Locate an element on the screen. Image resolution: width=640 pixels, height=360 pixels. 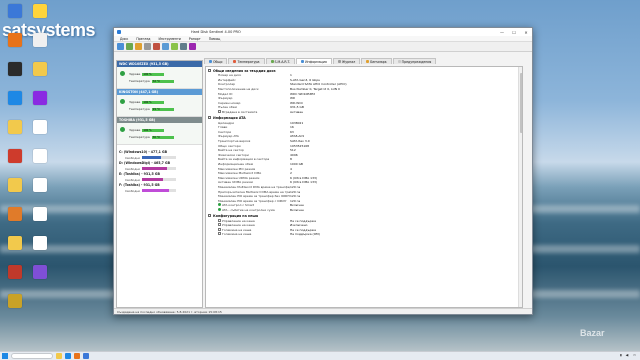
tab-label: Журнал is located at coordinates (348, 61).